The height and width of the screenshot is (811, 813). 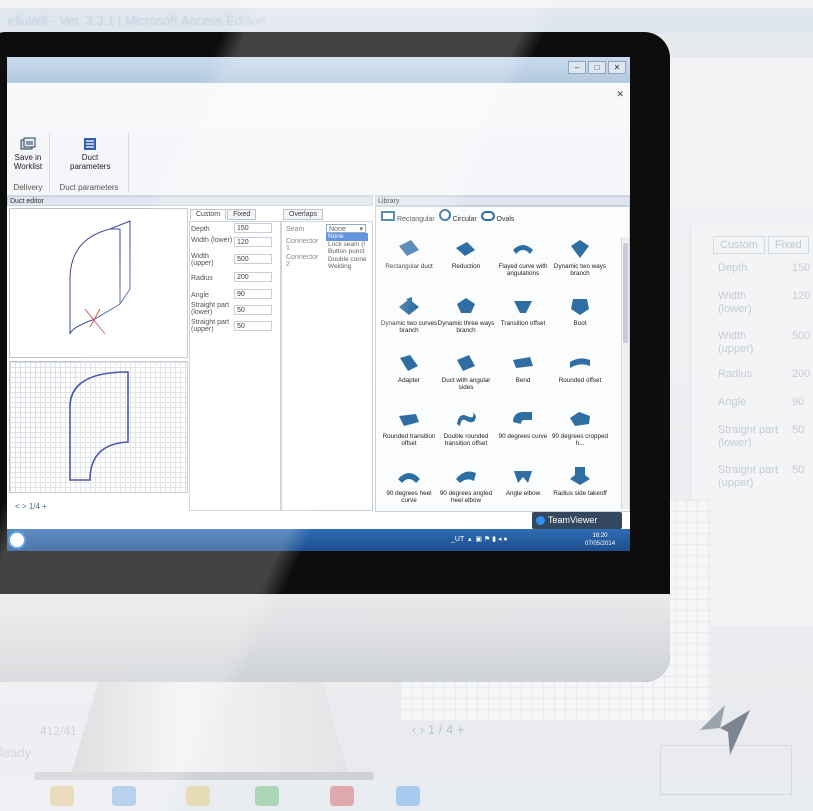 What do you see at coordinates (798, 402) in the screenshot?
I see `background-param-value: 90` at bounding box center [798, 402].